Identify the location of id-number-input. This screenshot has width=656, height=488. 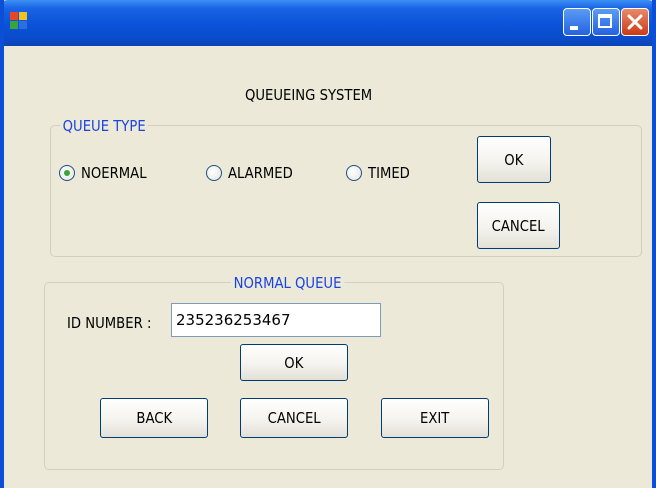
(276, 320).